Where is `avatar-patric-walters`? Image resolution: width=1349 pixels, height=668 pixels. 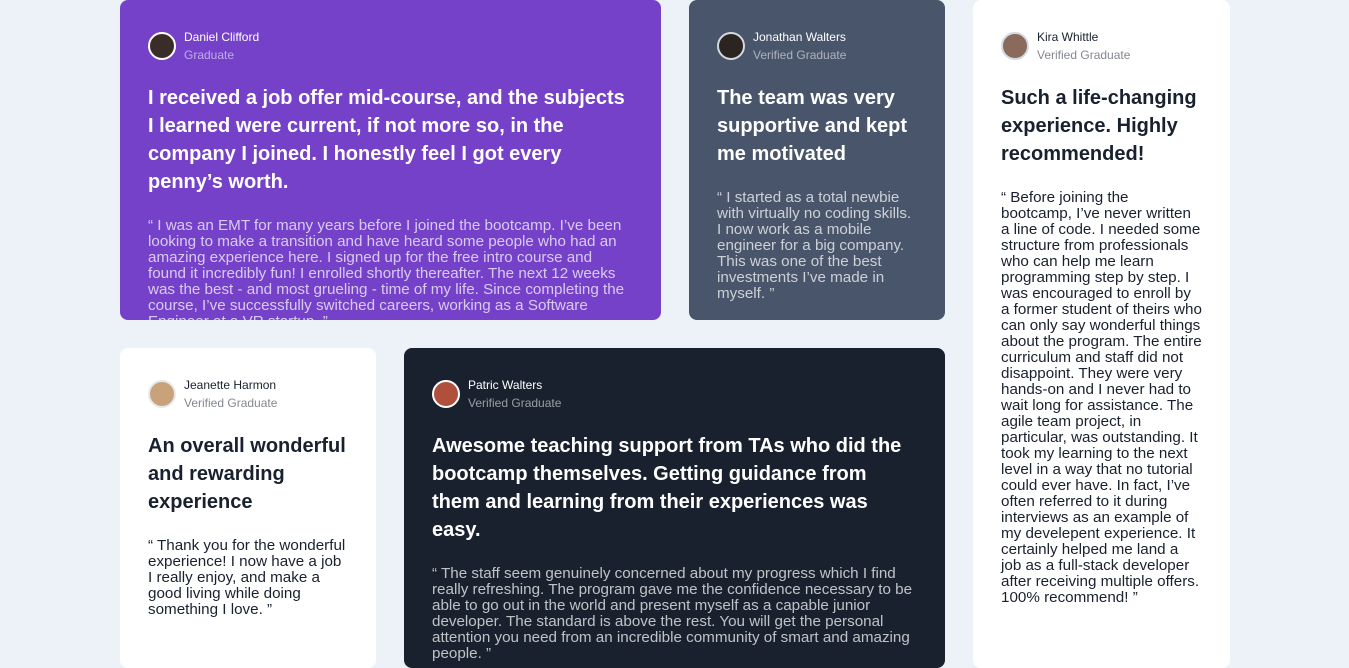 avatar-patric-walters is located at coordinates (446, 394).